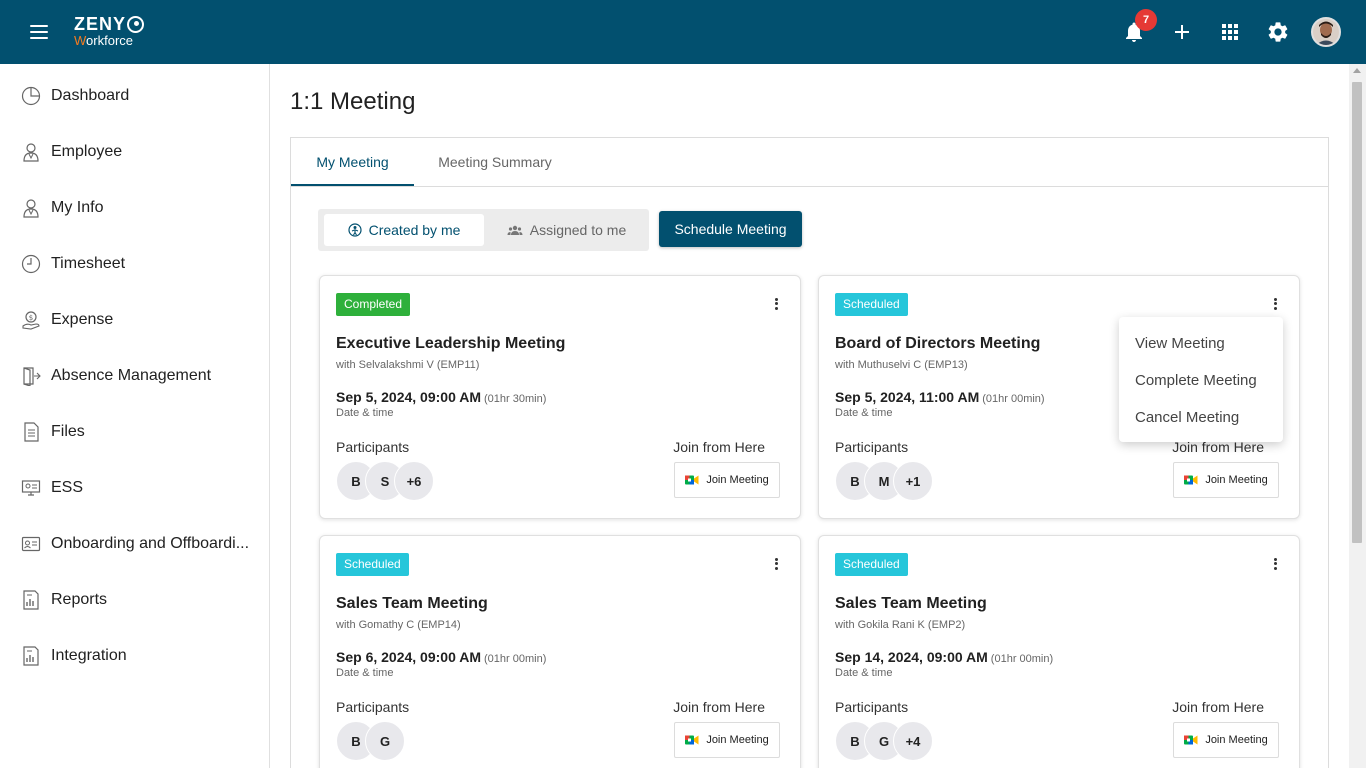 The height and width of the screenshot is (768, 1366). What do you see at coordinates (683, 32) in the screenshot?
I see `top-app-bar: ZENY Workforce 7` at bounding box center [683, 32].